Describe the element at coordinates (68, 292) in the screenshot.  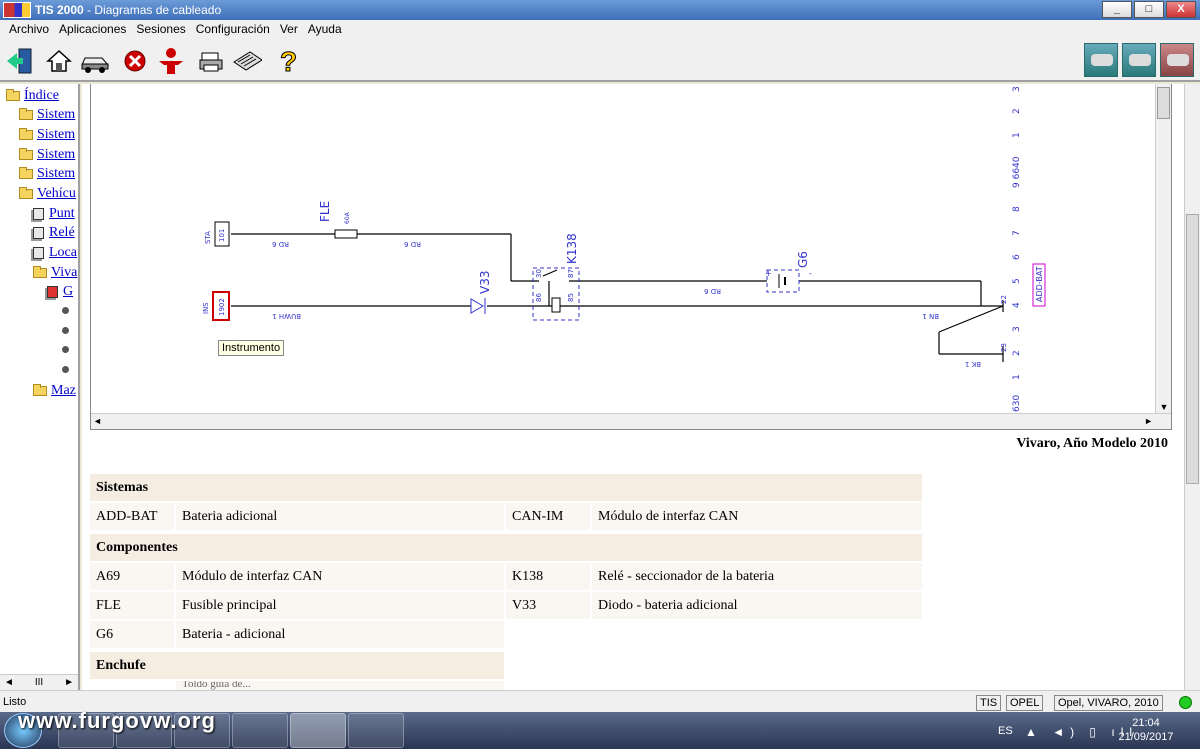
I see `tree-item-label: G` at that location.